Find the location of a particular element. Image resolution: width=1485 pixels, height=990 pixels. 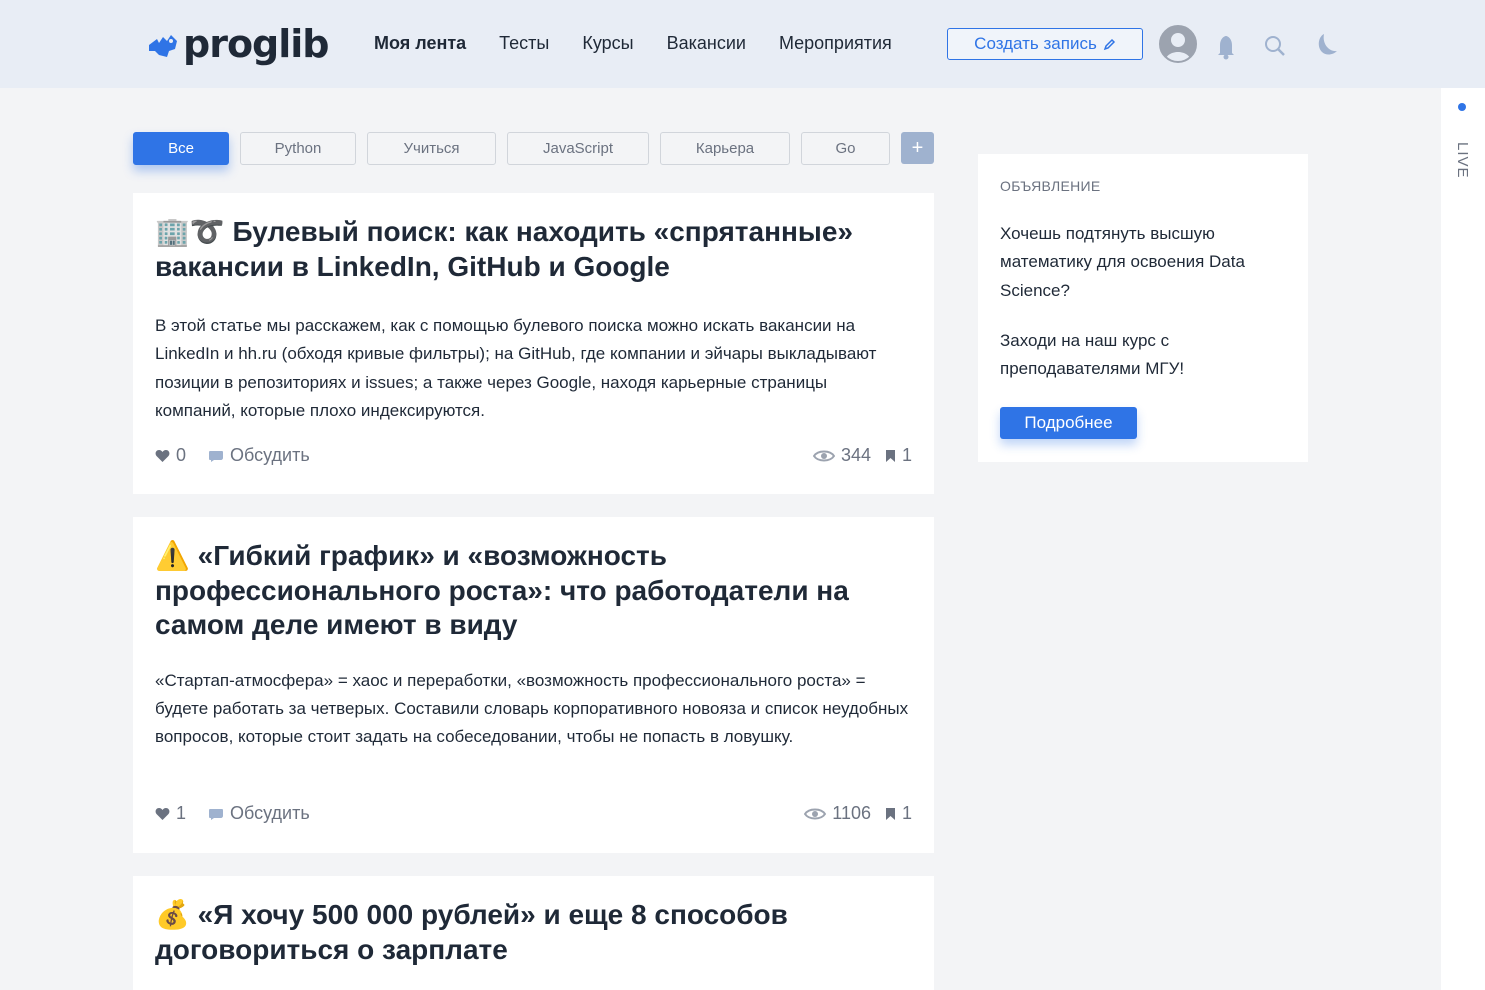

post-meta: 0 Обсудить 344 1 is located at coordinates (533, 455).